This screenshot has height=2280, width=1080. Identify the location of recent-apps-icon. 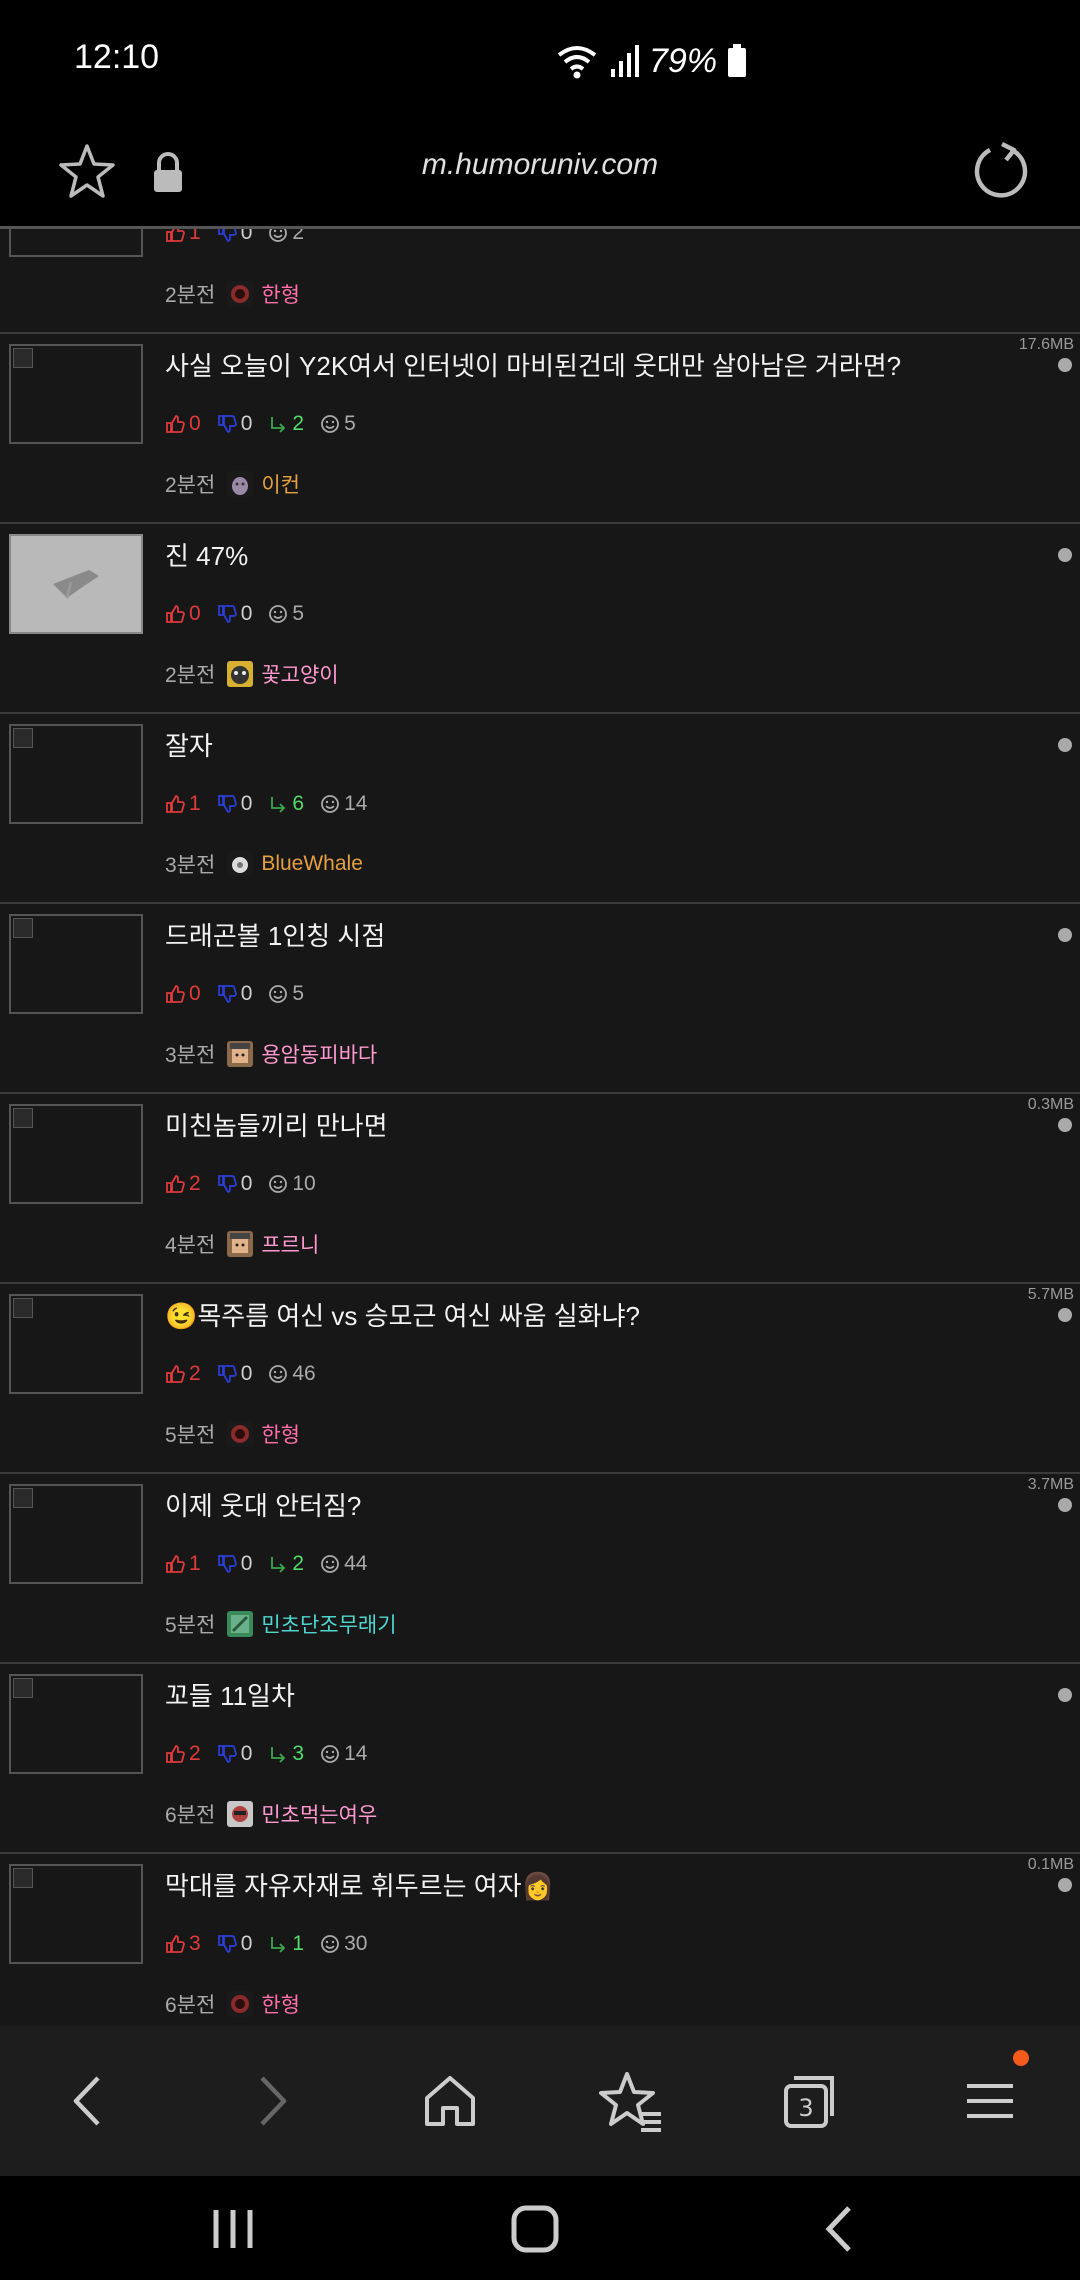
(233, 2229).